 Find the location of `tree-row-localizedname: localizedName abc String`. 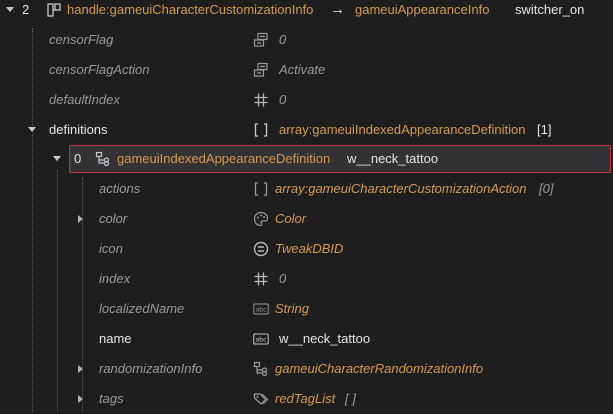

tree-row-localizedname: localizedName abc String is located at coordinates (306, 309).